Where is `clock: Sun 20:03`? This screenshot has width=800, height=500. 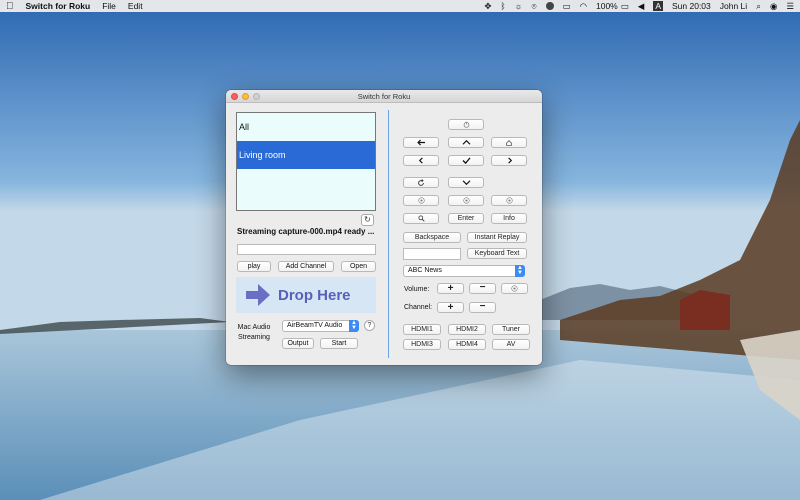 clock: Sun 20:03 is located at coordinates (691, 6).